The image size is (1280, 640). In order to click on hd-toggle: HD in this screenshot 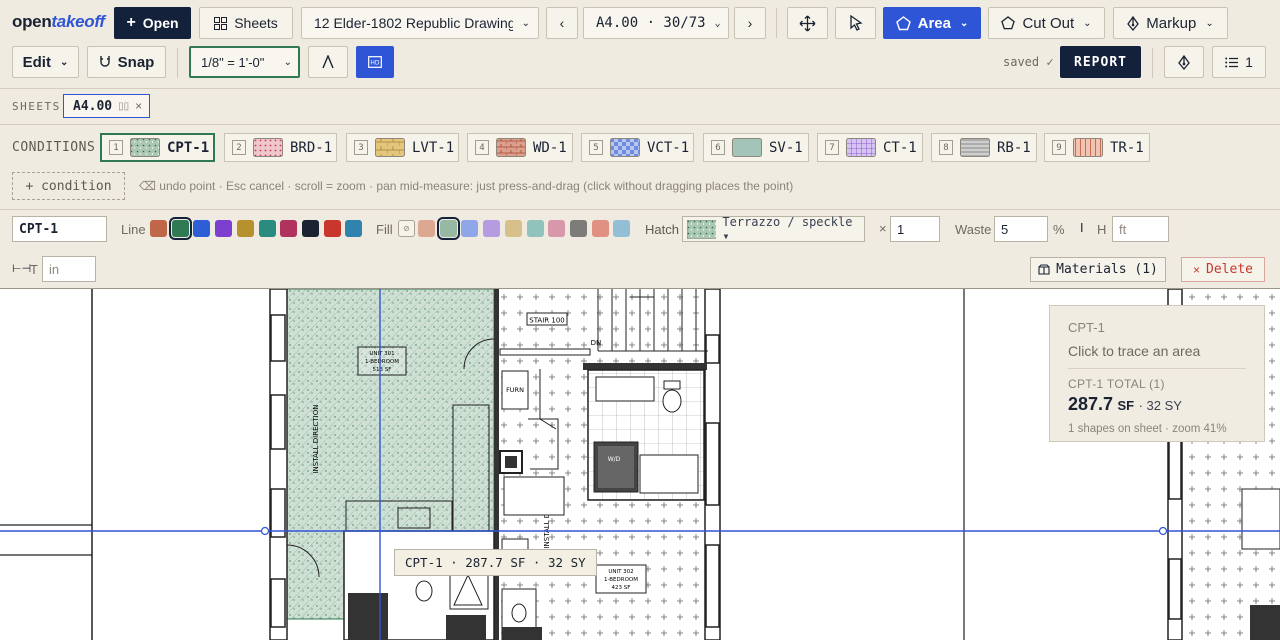, I will do `click(375, 62)`.